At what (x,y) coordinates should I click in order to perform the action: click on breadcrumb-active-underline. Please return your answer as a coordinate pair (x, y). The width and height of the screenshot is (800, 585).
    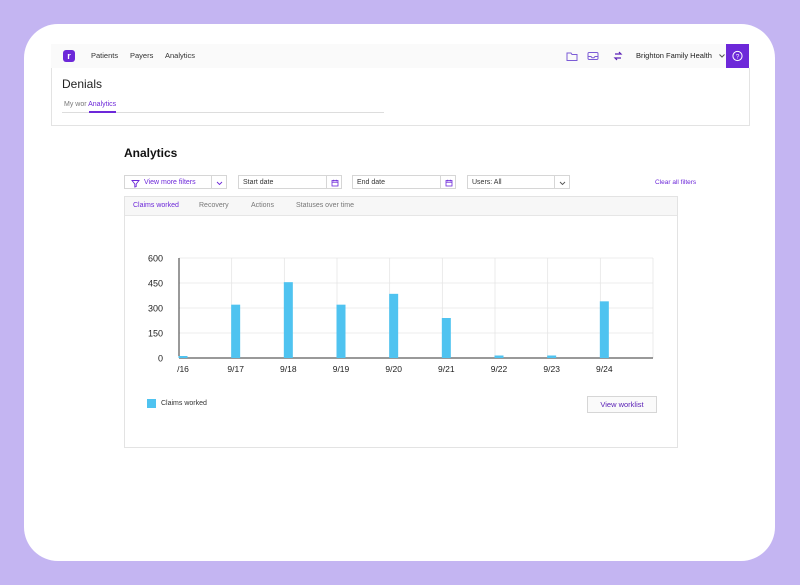
    Looking at the image, I should click on (102, 112).